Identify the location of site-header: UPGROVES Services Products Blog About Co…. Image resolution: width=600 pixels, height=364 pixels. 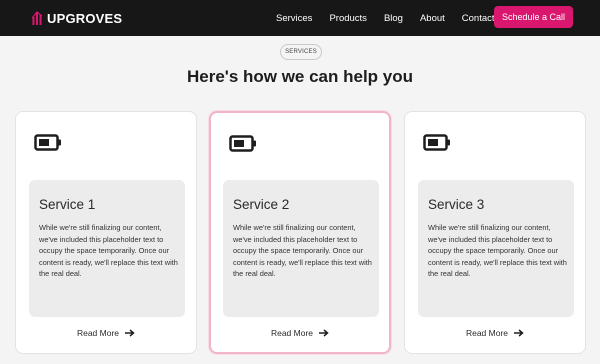
(300, 18).